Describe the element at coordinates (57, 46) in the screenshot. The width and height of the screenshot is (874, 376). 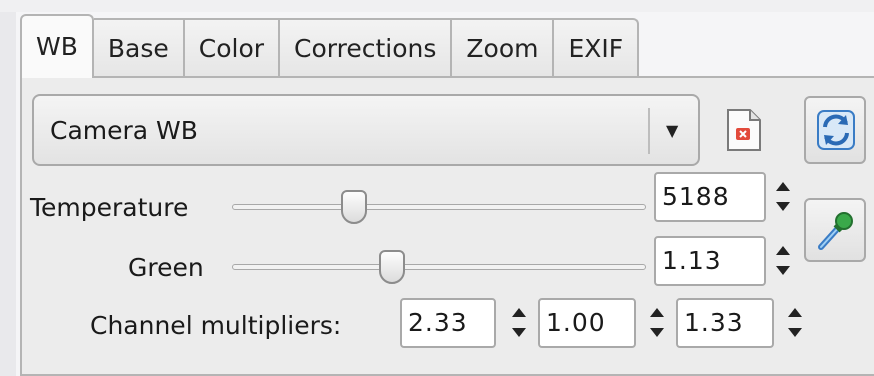
I see `tab-wb: WB` at that location.